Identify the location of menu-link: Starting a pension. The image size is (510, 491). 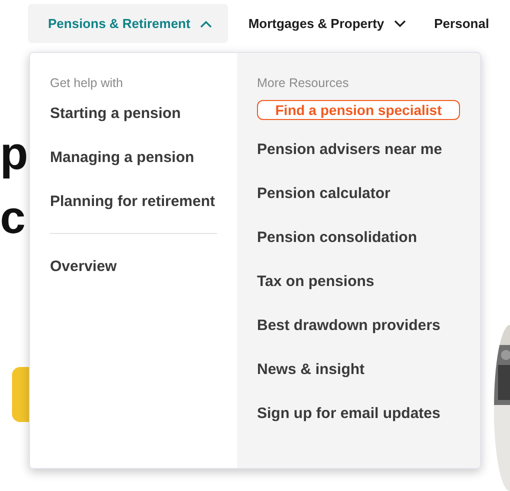
(115, 114).